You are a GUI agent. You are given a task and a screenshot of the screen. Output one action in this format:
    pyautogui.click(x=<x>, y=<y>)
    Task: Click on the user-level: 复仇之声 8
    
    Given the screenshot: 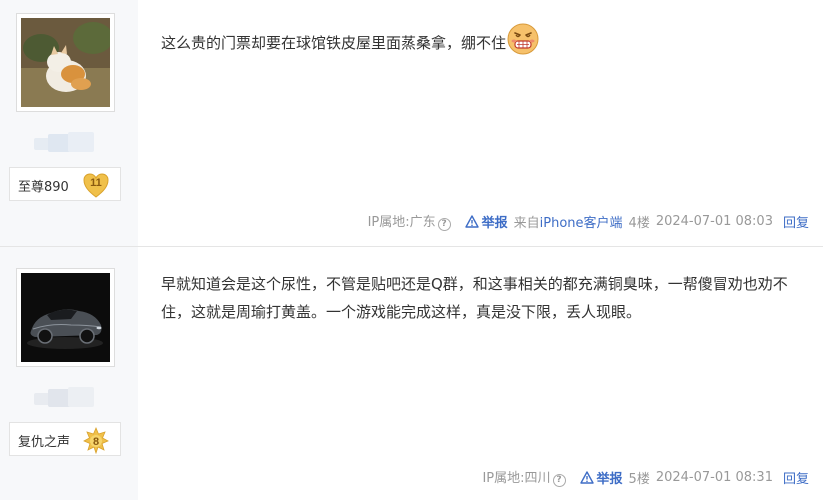 What is the action you would take?
    pyautogui.click(x=65, y=439)
    